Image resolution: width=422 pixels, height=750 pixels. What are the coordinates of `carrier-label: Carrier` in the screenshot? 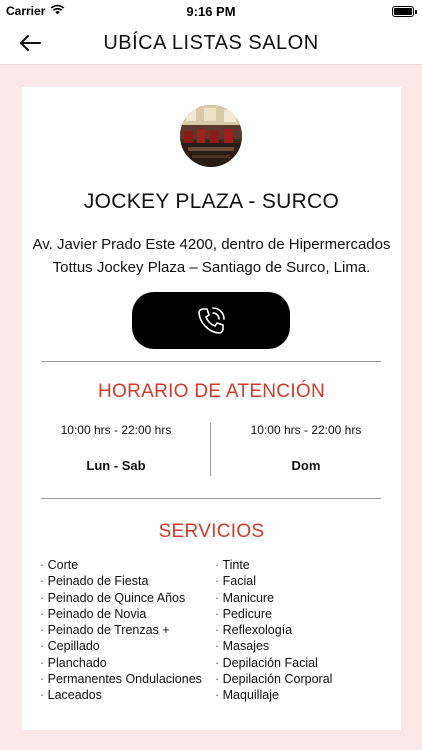 It's located at (26, 11).